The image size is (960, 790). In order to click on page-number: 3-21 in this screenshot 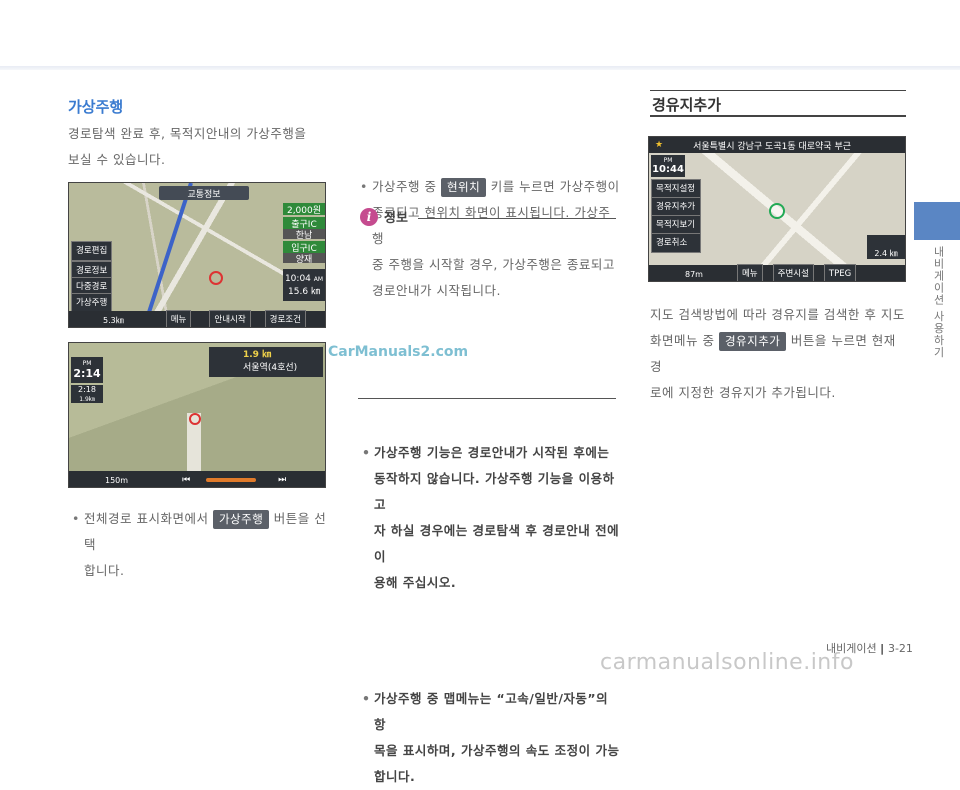, I will do `click(900, 648)`.